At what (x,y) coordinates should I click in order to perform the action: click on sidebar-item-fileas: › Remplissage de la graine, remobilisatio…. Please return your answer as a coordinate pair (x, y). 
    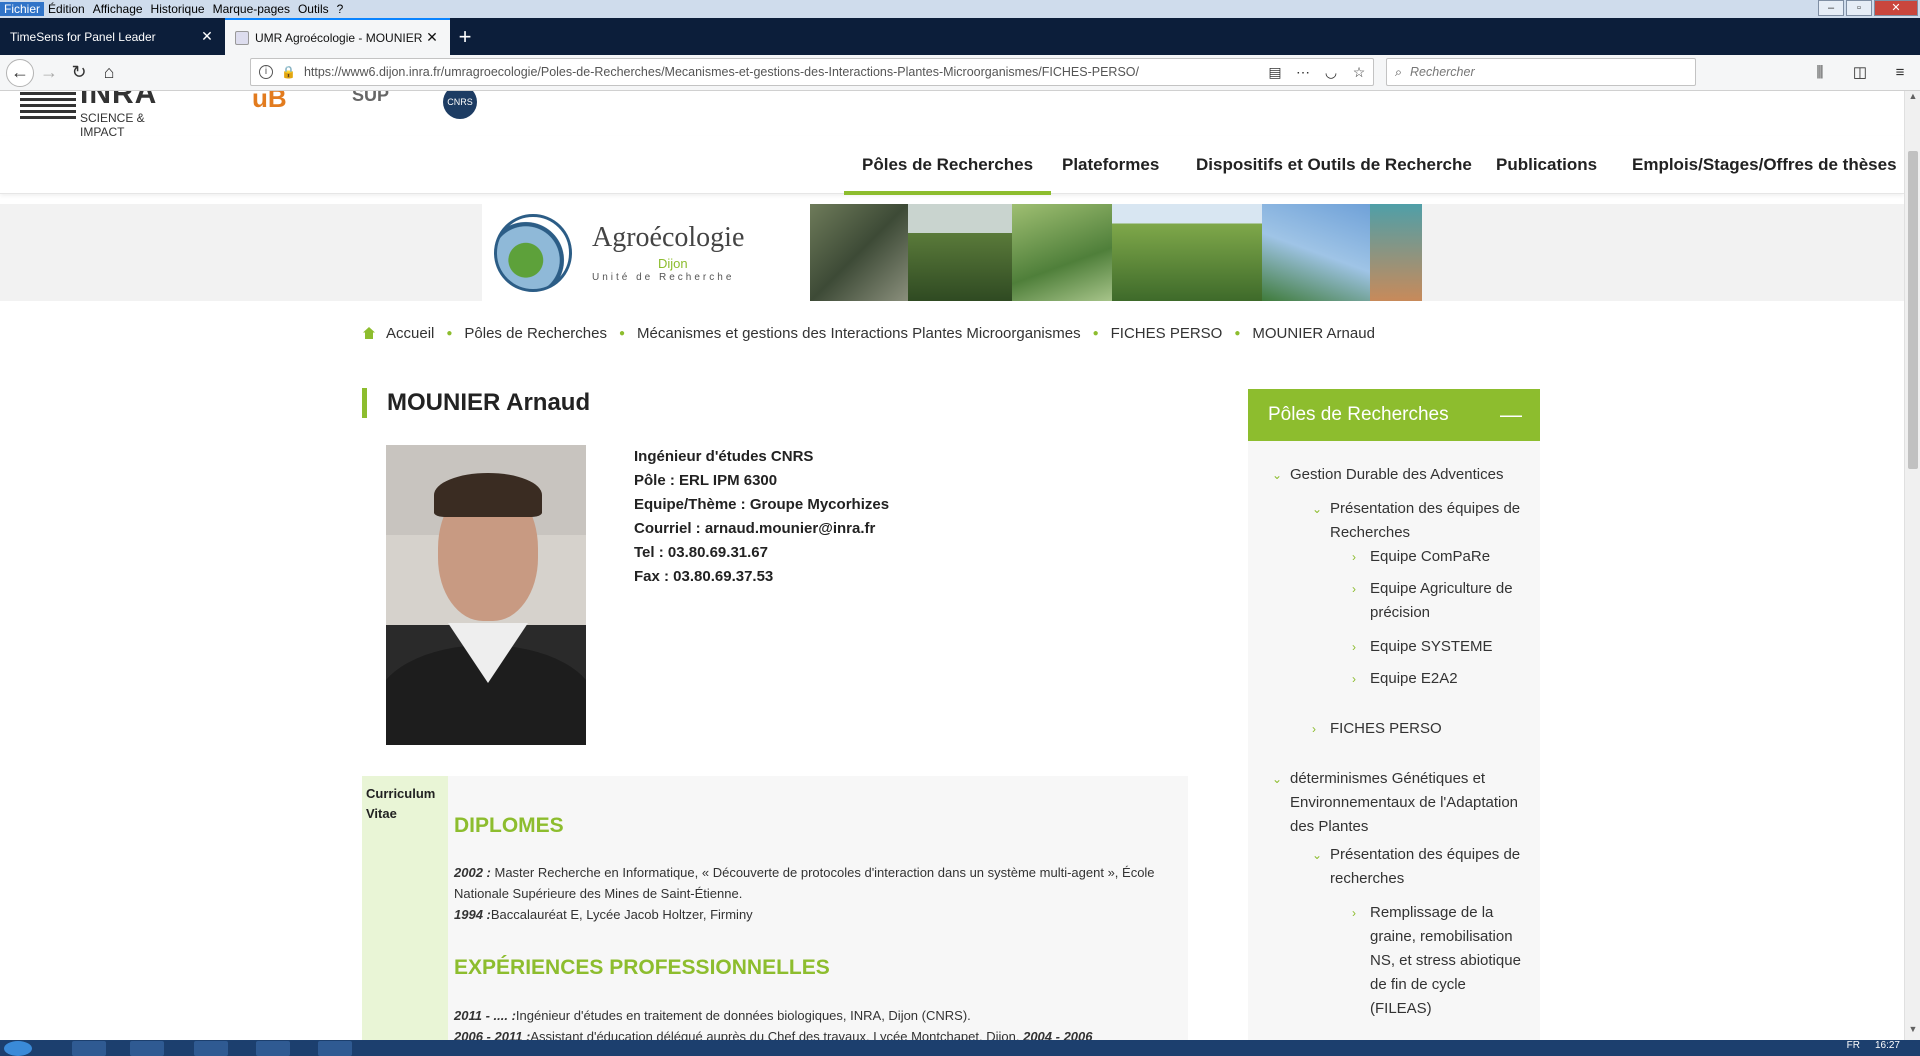
    Looking at the image, I should click on (1441, 961).